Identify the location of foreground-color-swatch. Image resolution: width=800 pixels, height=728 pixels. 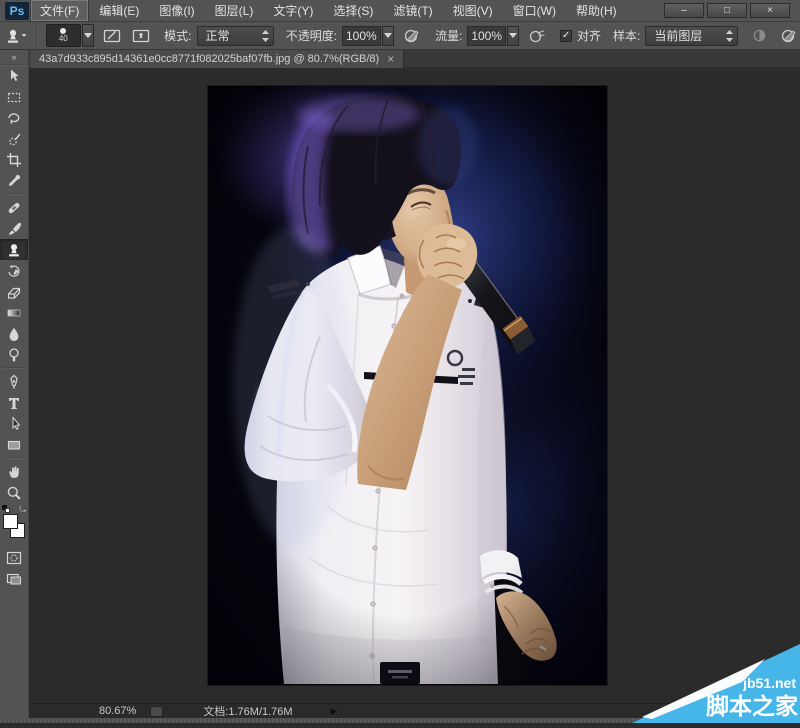
(10, 521).